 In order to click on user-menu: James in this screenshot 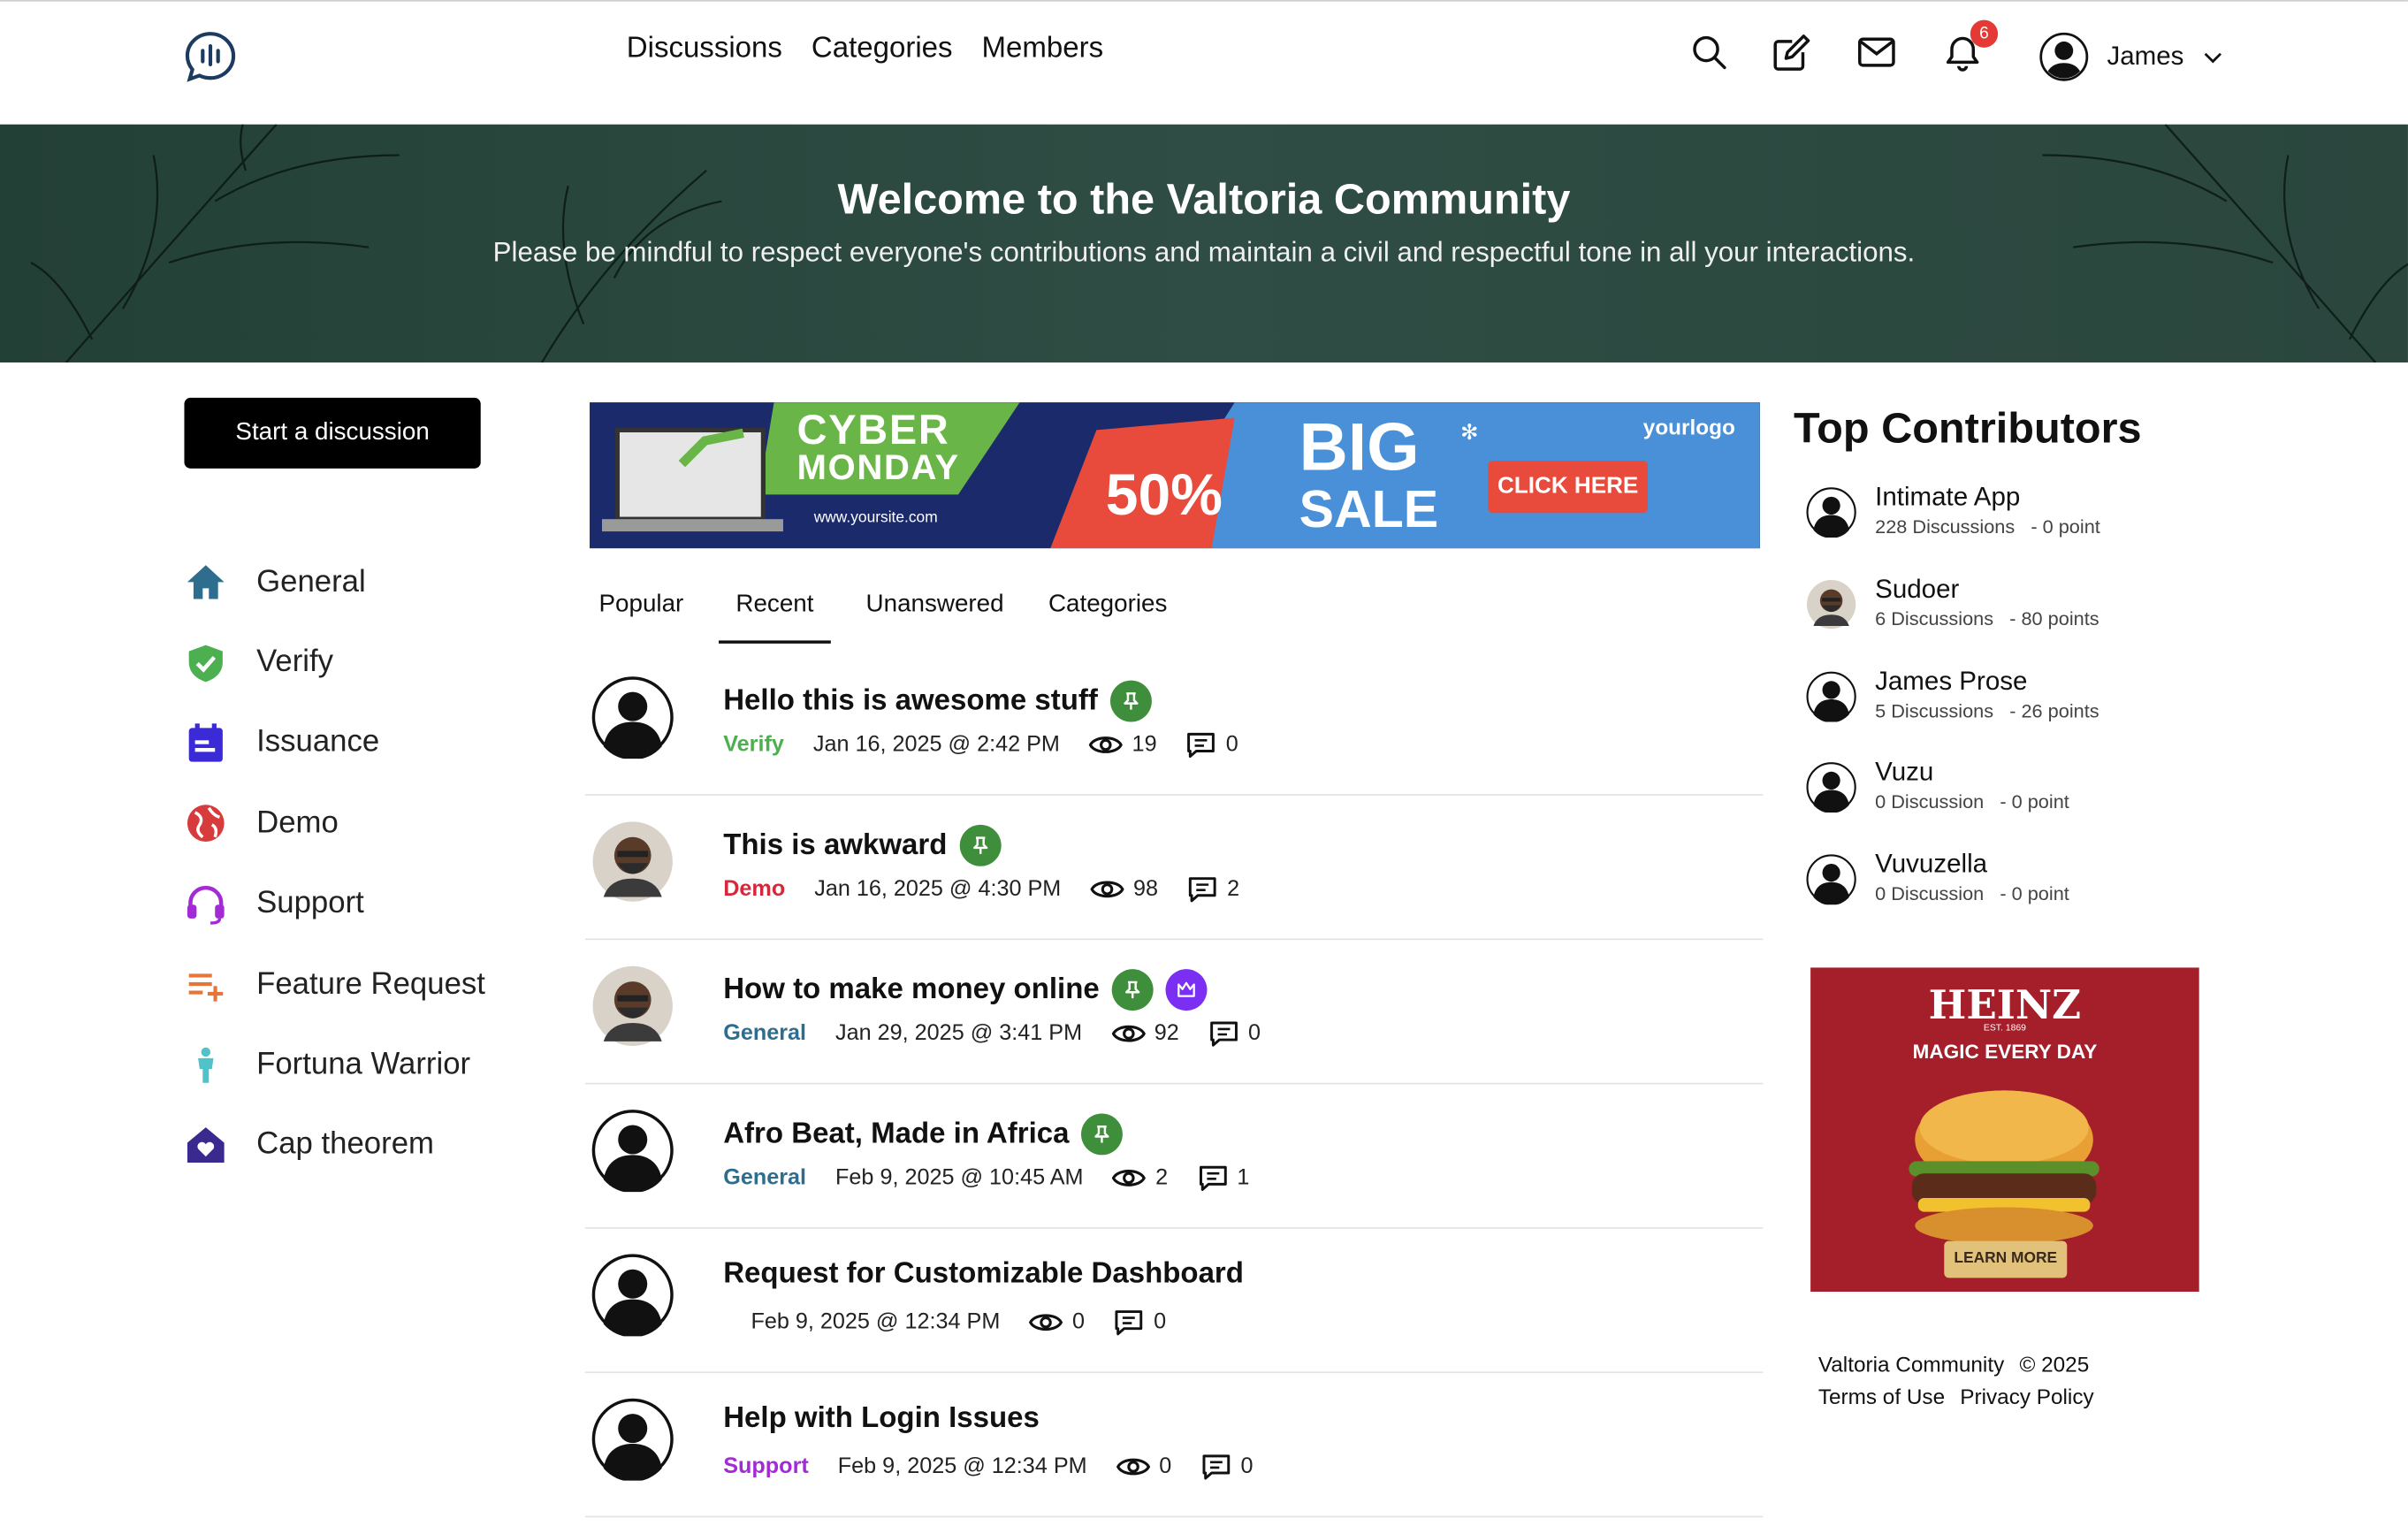, I will do `click(2131, 56)`.